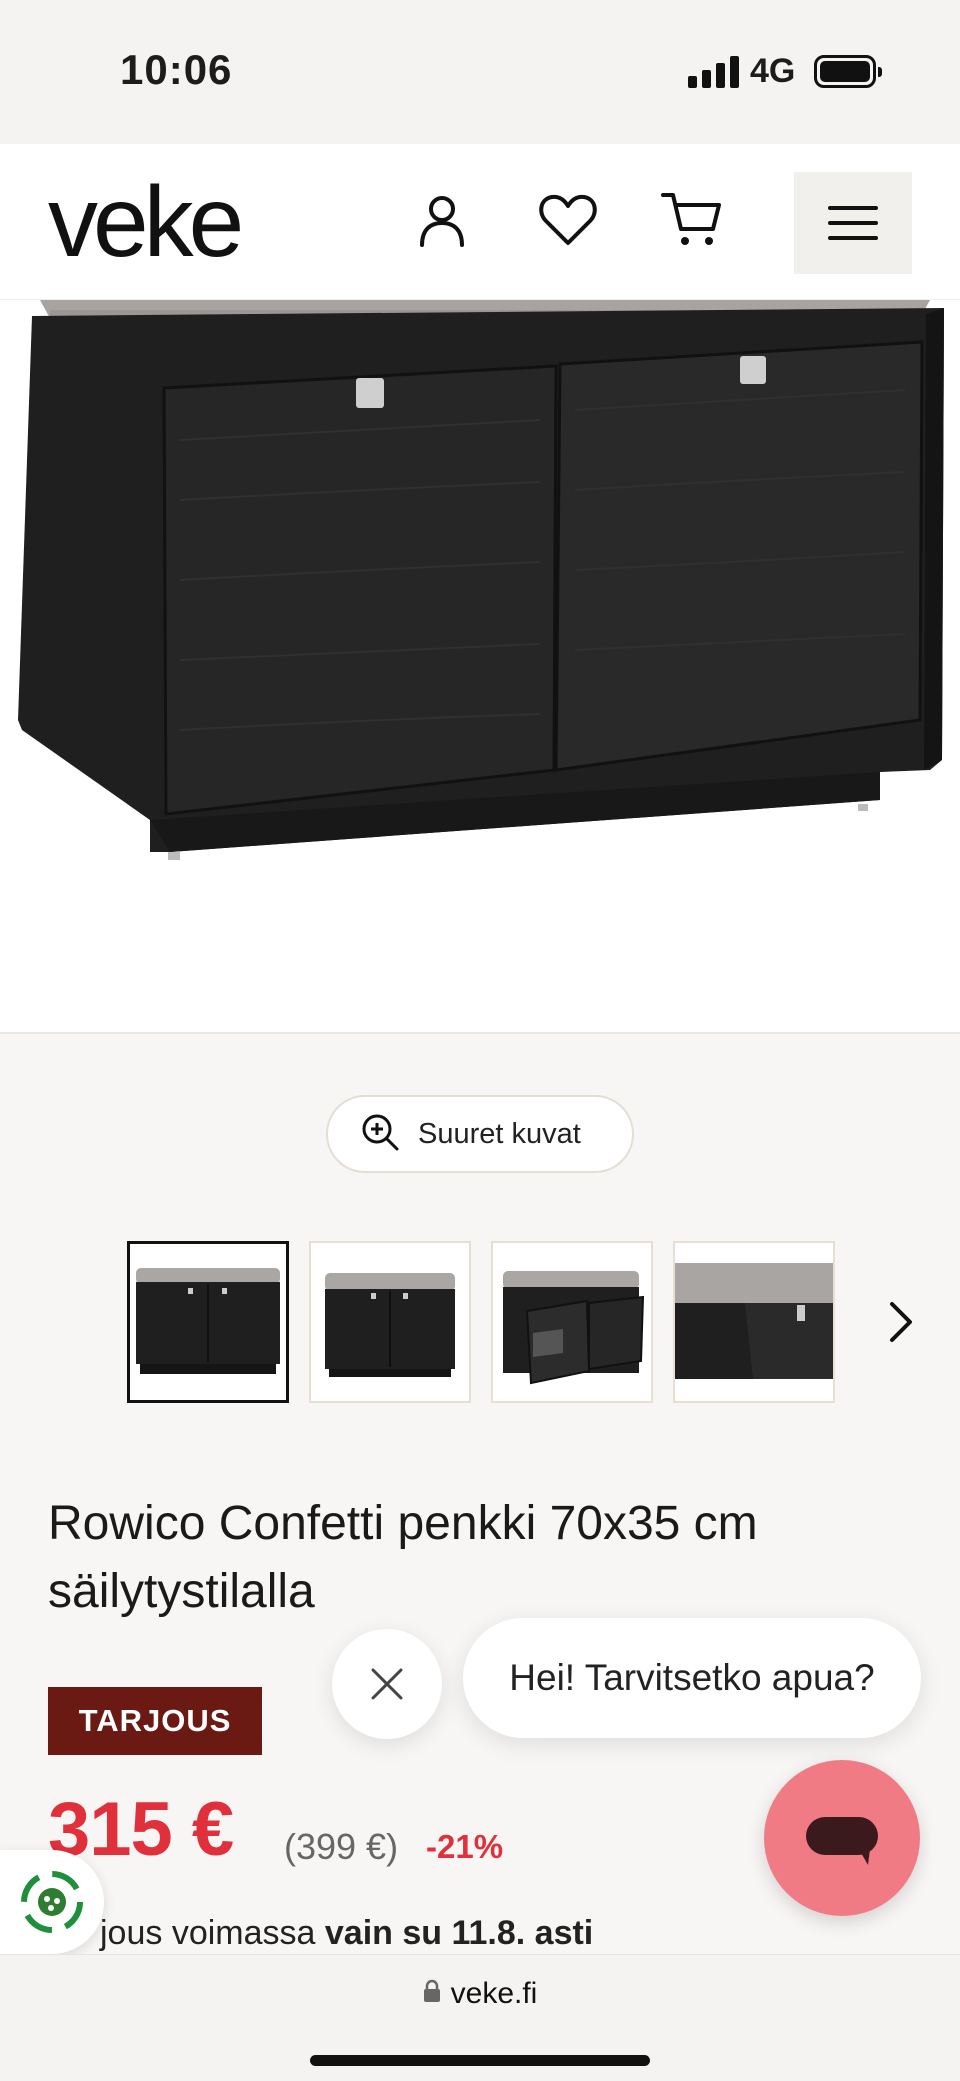 The width and height of the screenshot is (960, 2081). Describe the element at coordinates (568, 220) in the screenshot. I see `wishlist-heart-icon` at that location.